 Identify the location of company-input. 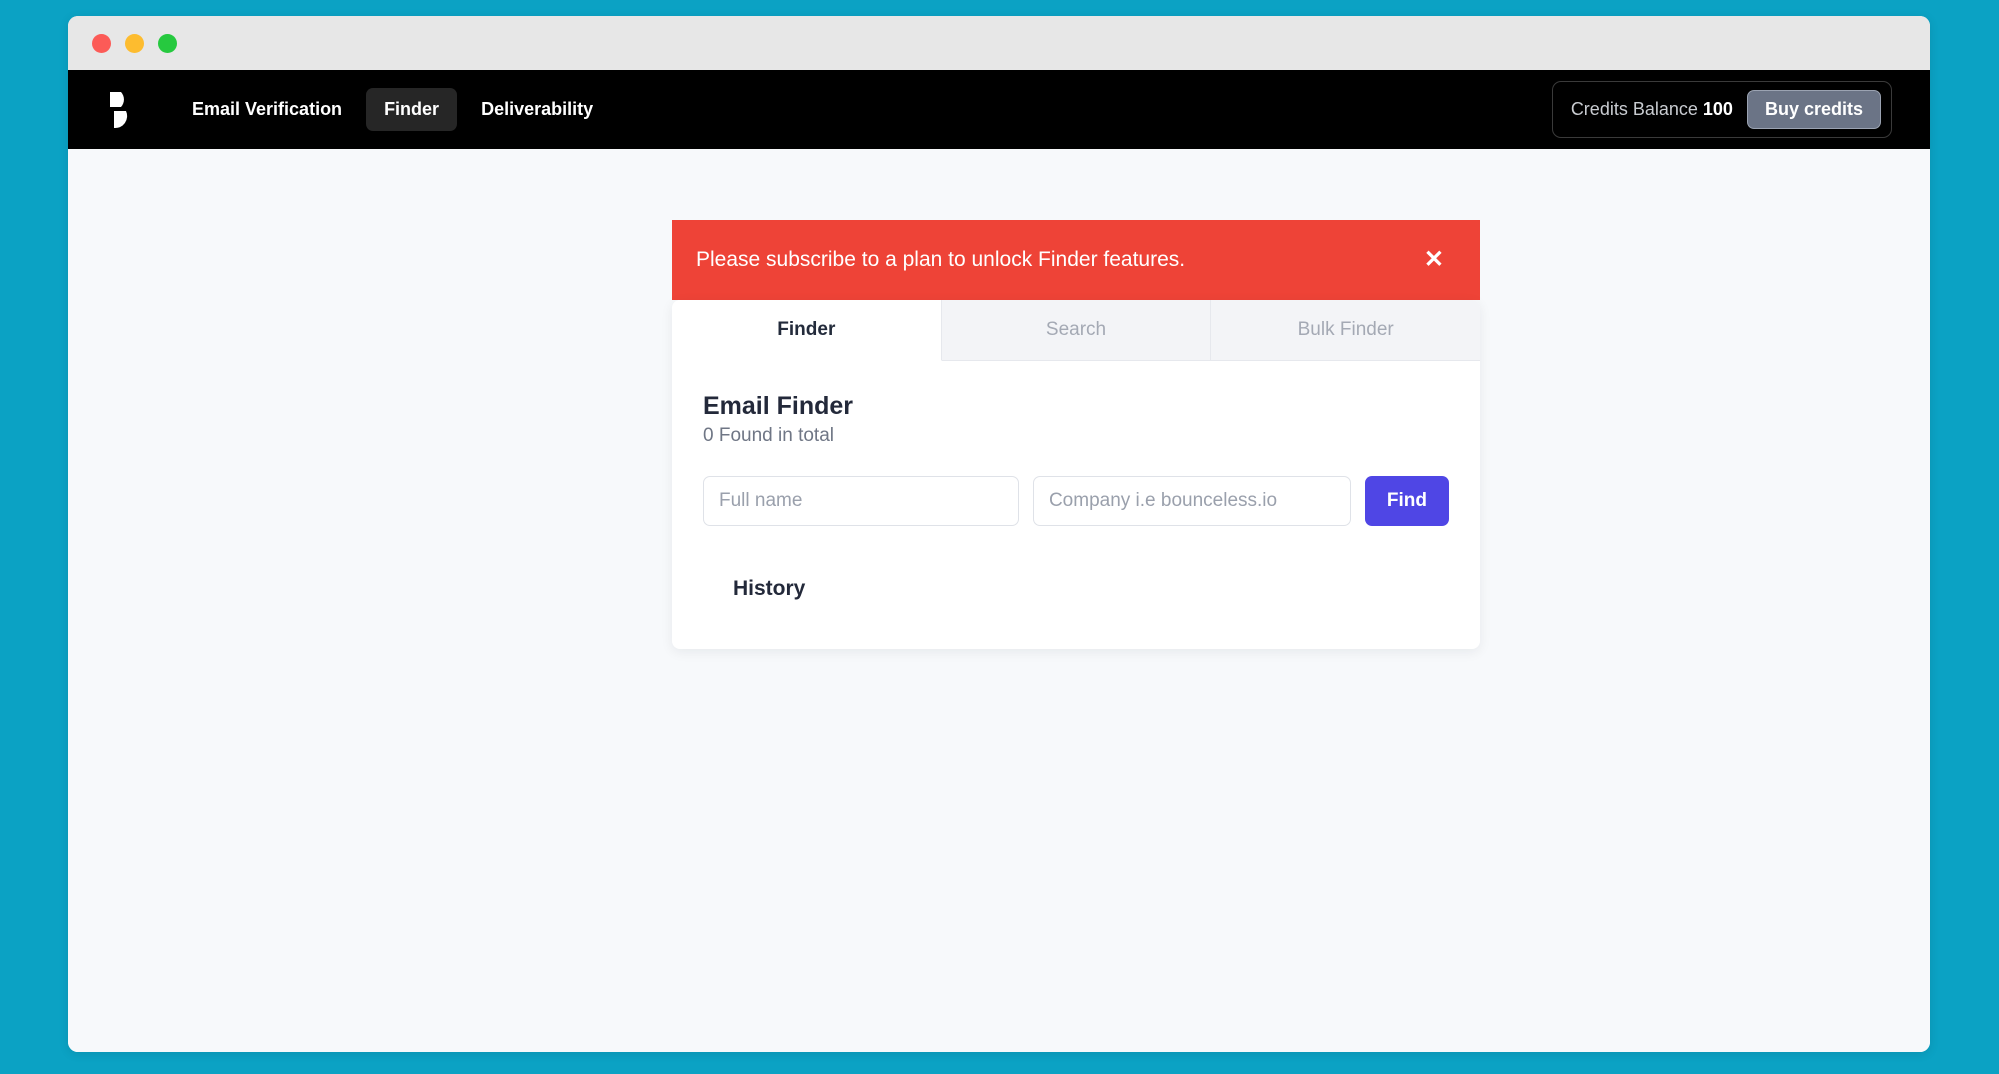
(1191, 501).